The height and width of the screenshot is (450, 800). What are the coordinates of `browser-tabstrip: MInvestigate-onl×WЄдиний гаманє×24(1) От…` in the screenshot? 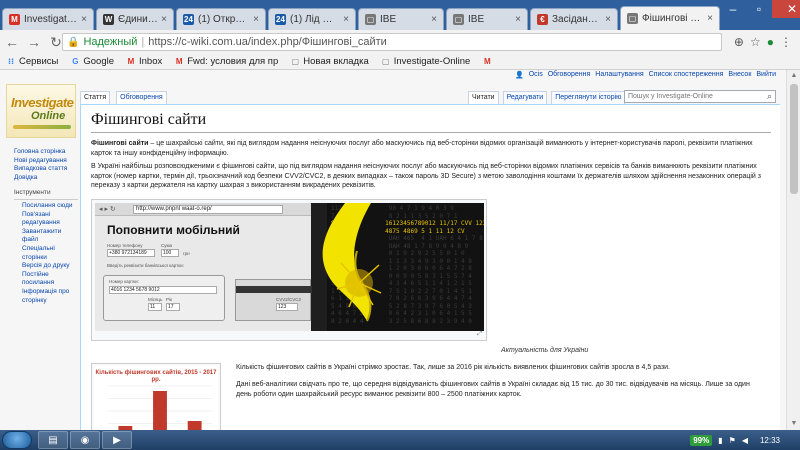 It's located at (400, 15).